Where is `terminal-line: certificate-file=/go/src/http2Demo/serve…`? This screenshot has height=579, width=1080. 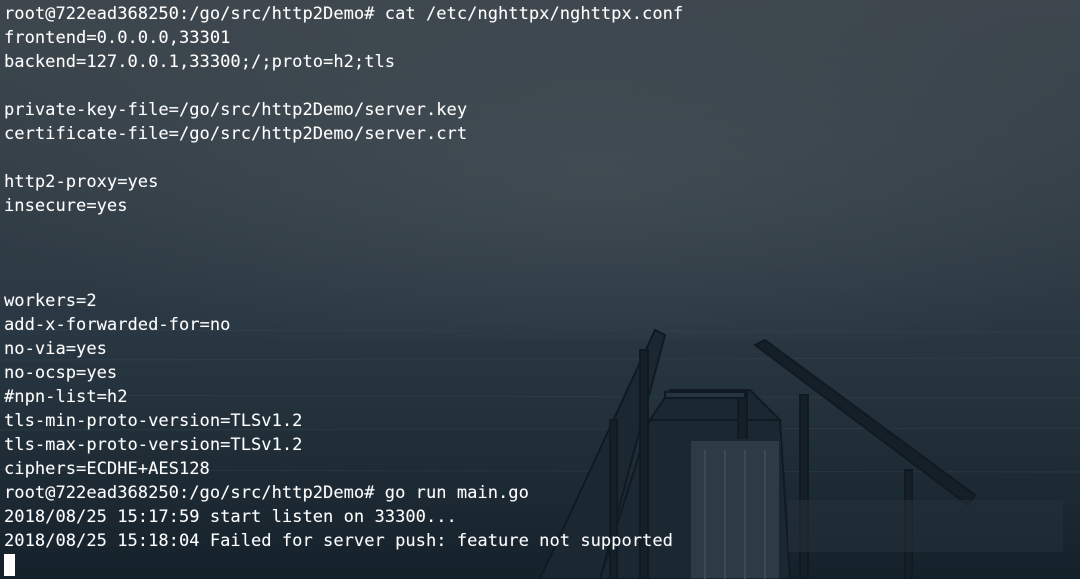
terminal-line: certificate-file=/go/src/http2Demo/serve… is located at coordinates (236, 134).